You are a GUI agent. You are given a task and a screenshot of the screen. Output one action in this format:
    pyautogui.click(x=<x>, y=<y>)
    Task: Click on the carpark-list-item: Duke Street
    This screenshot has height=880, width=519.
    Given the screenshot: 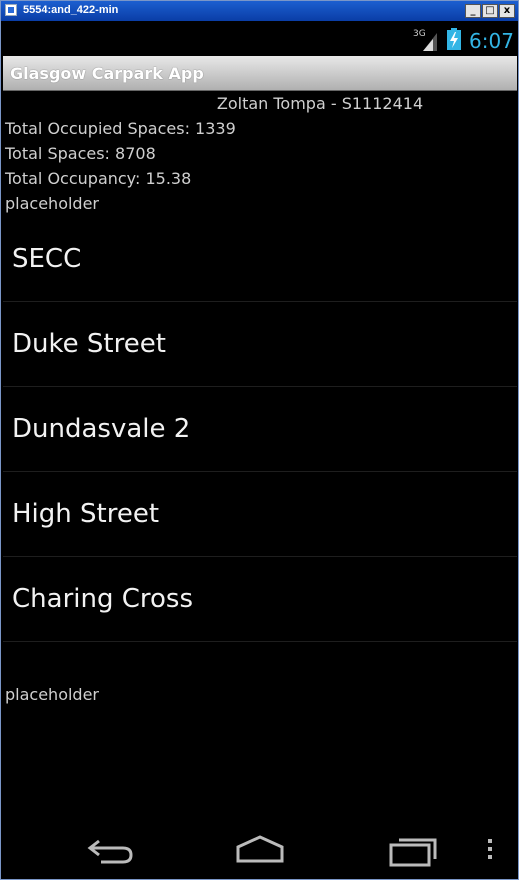 What is the action you would take?
    pyautogui.click(x=260, y=344)
    